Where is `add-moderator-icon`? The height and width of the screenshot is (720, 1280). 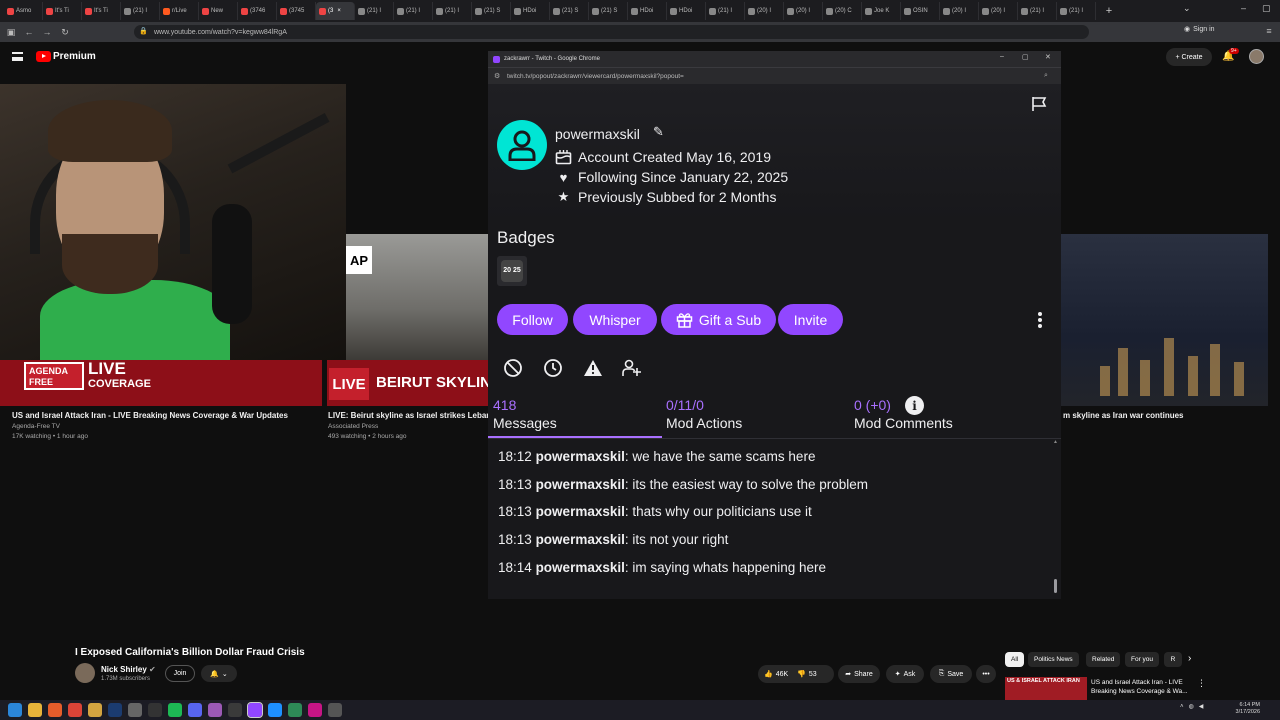 add-moderator-icon is located at coordinates (632, 368).